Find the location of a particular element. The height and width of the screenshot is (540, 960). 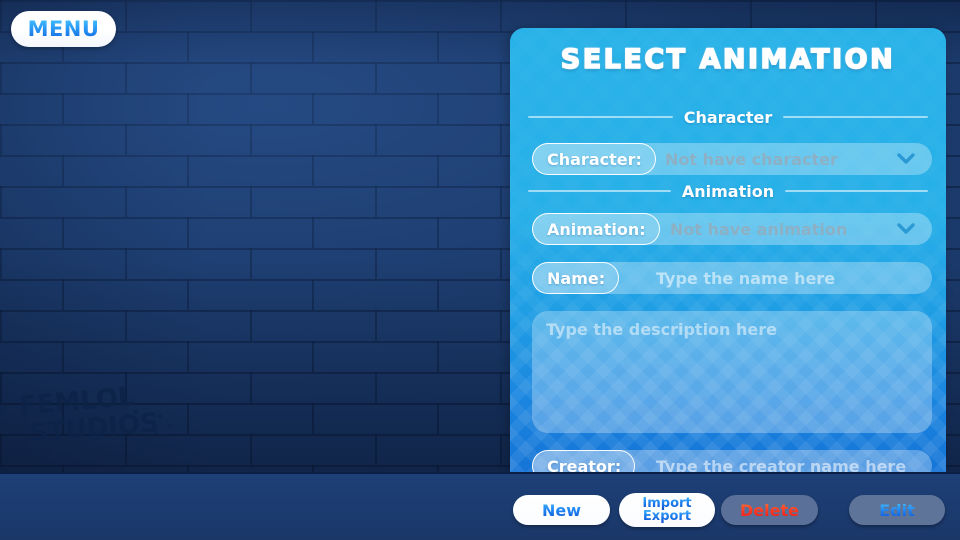

delete-button-label: Delete is located at coordinates (769, 510).